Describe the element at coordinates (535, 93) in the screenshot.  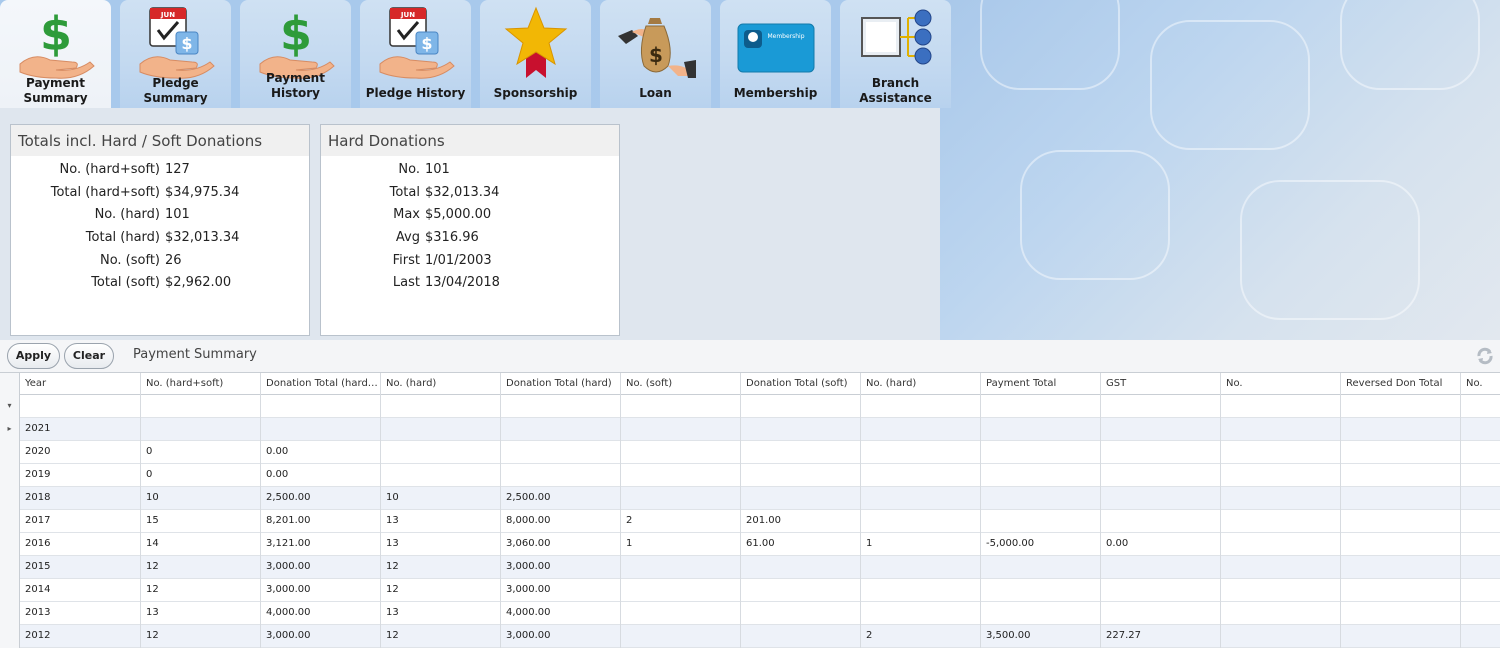
I see `tab-label: Sponsorship` at that location.